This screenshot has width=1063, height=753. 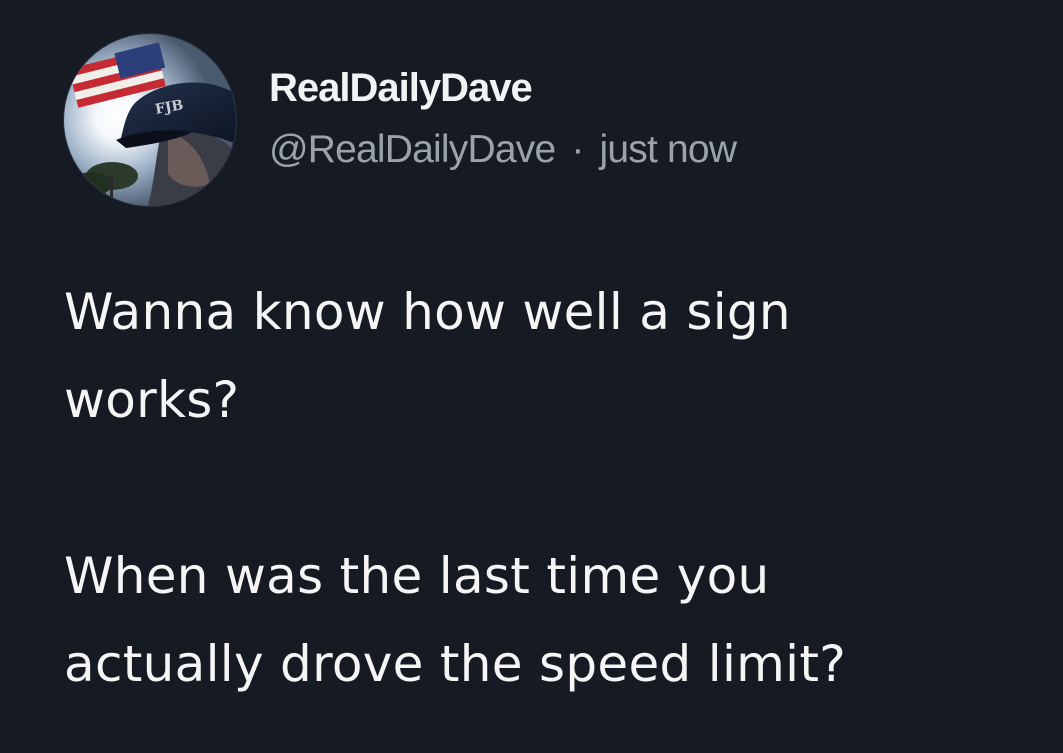 I want to click on tweet-meta: @RealDailyDave · just now, so click(x=503, y=149).